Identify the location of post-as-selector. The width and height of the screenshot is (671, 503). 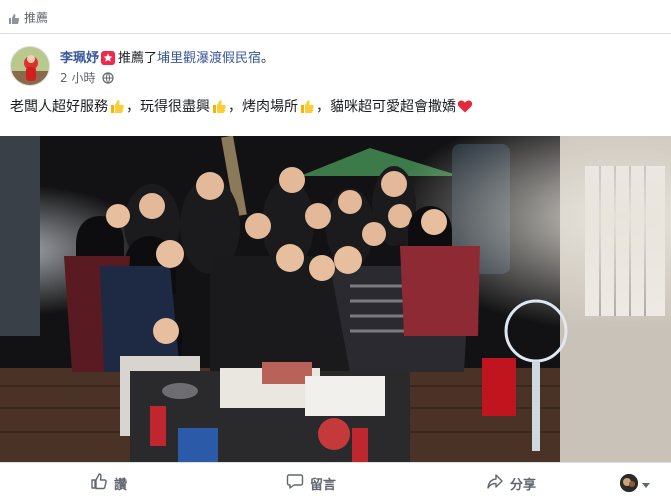
(635, 483).